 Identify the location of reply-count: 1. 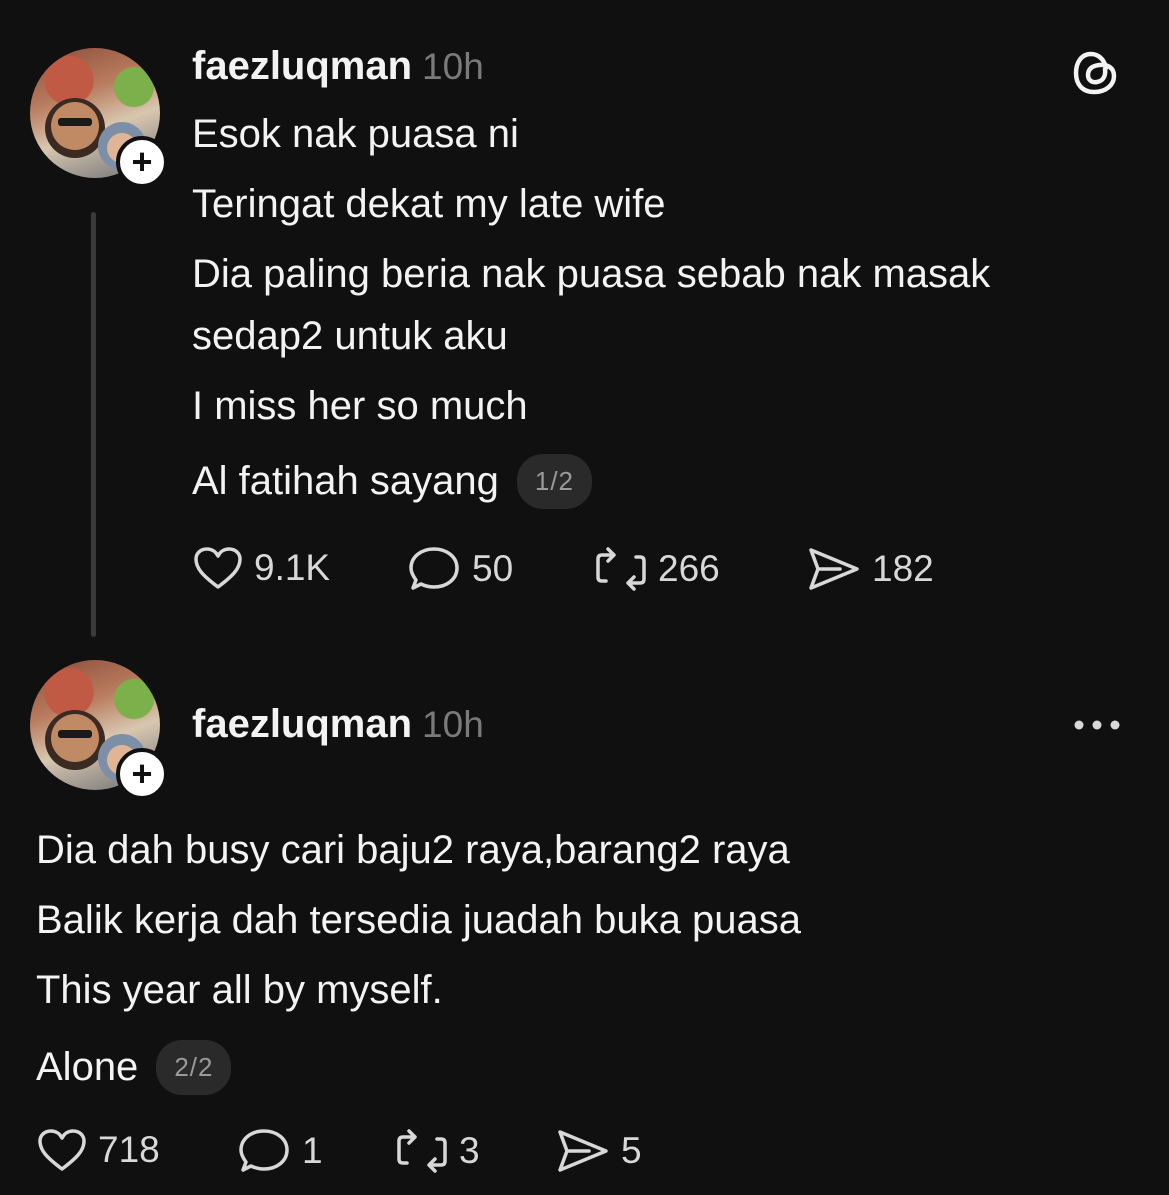
(312, 1150).